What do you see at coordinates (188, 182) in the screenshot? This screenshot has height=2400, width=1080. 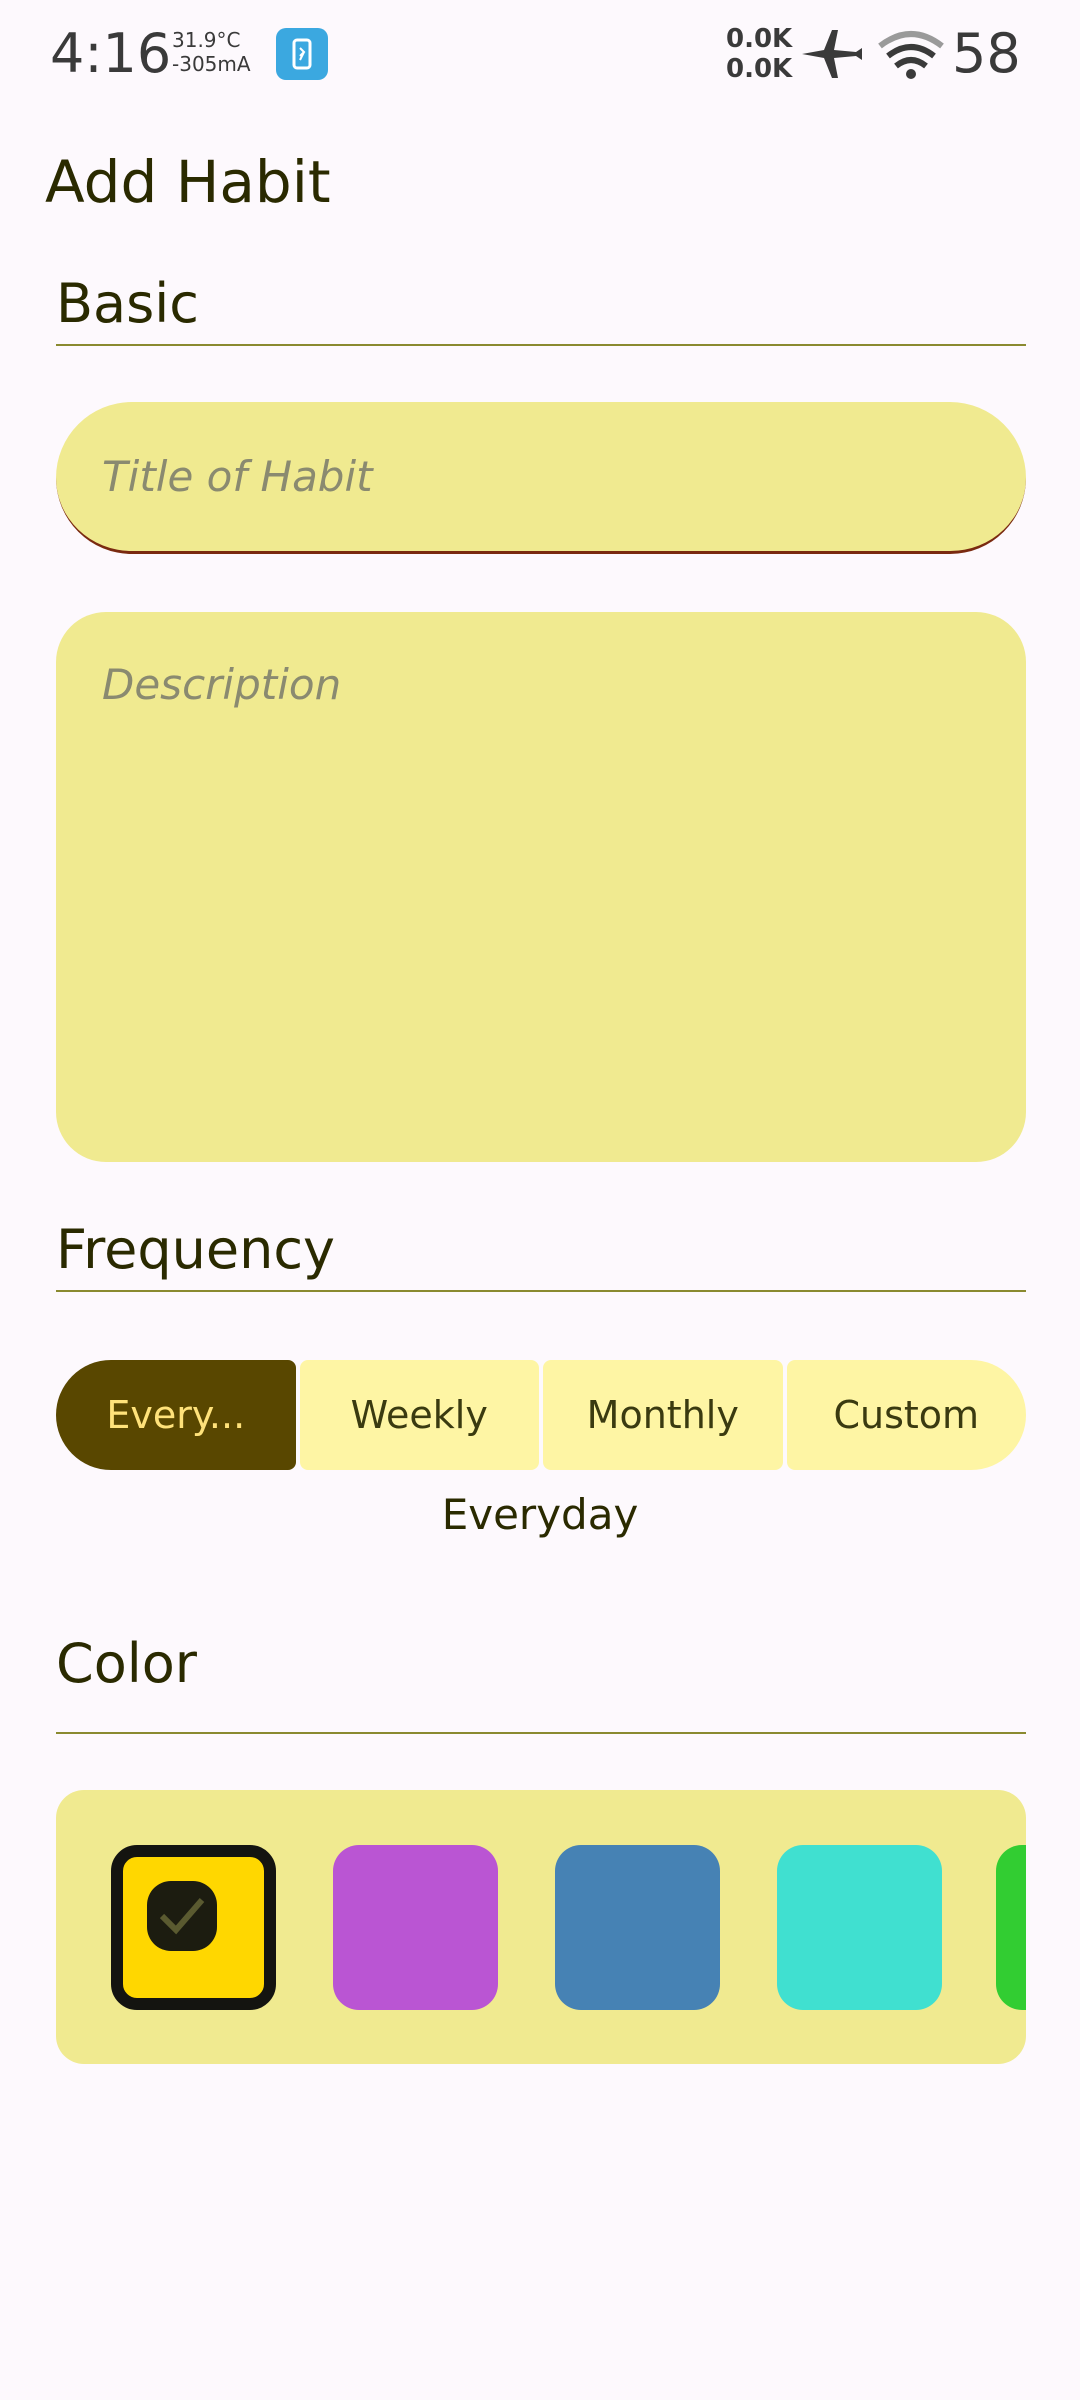 I see `page-title: Add Habit` at bounding box center [188, 182].